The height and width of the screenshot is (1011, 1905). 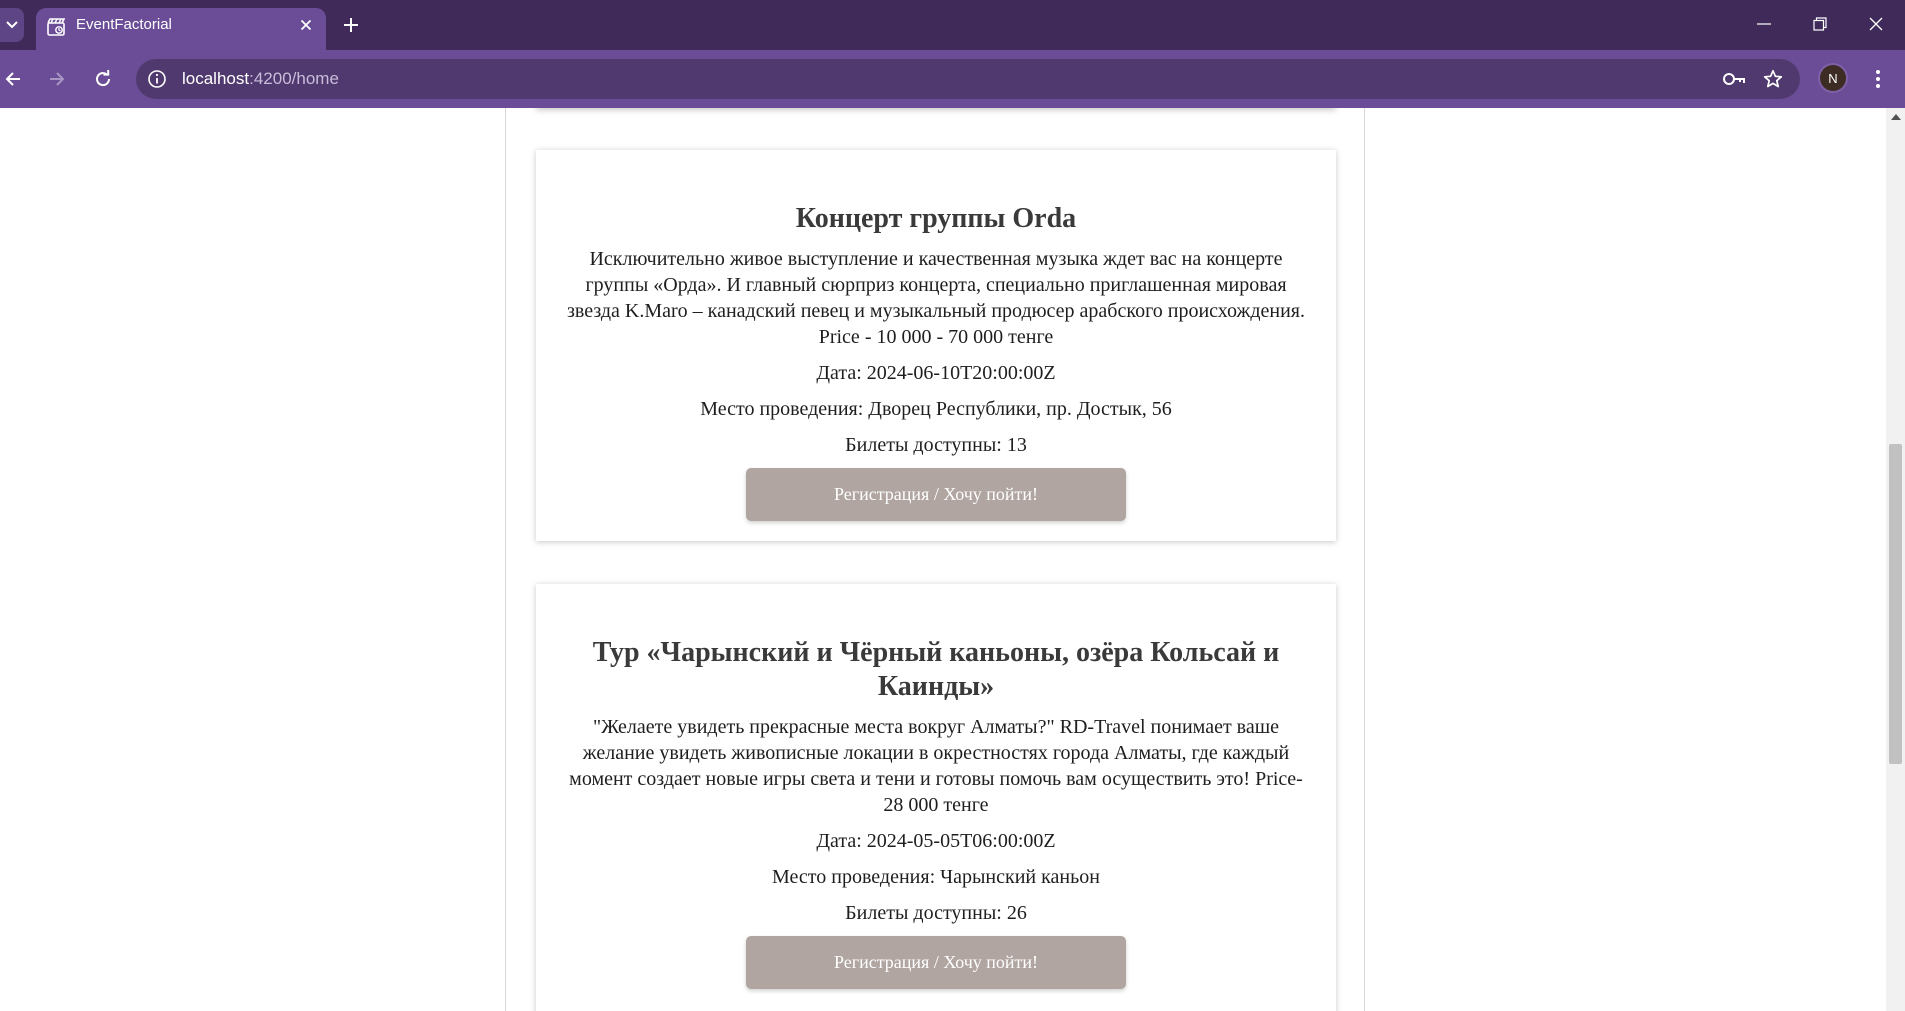 I want to click on chevron-down-icon, so click(x=12, y=25).